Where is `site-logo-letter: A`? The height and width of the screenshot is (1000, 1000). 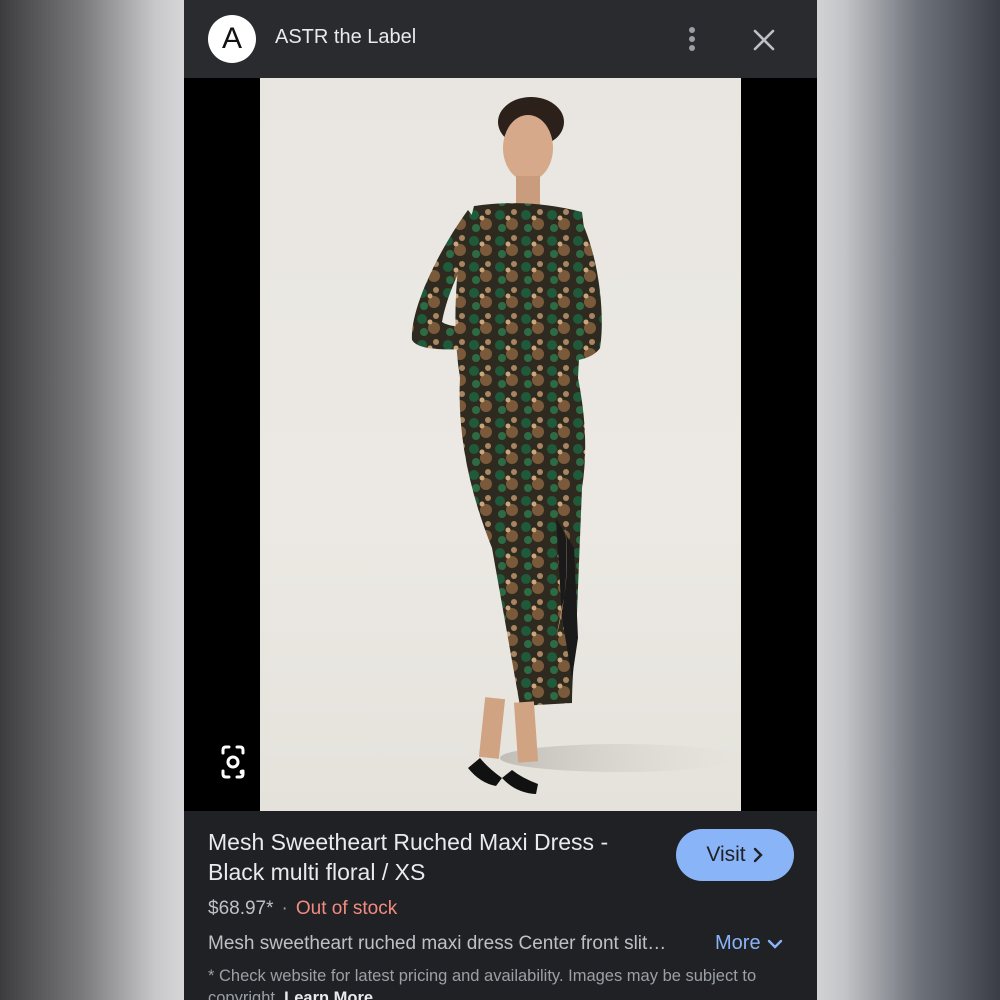
site-logo-letter: A is located at coordinates (231, 38).